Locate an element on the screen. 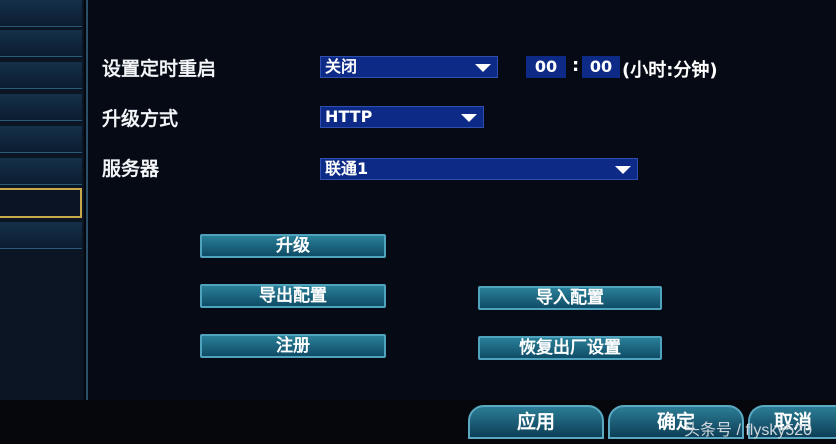  watermark-text: 头条号 / flysky520 is located at coordinates (748, 430).